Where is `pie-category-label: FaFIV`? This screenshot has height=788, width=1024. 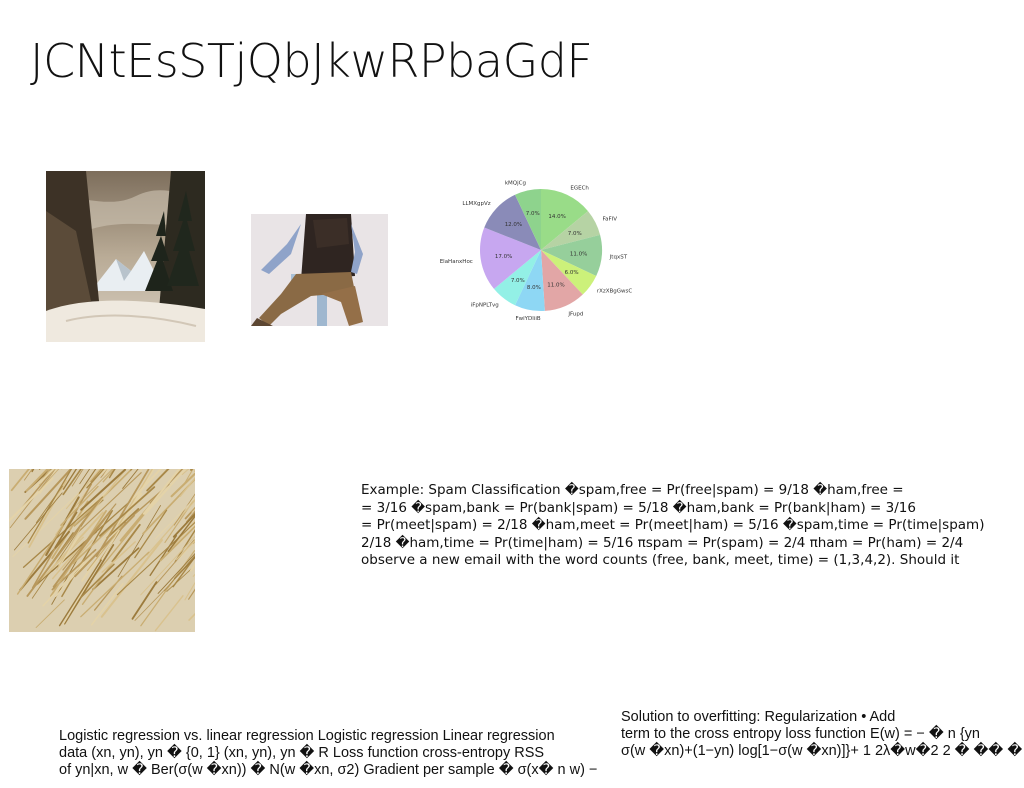 pie-category-label: FaFIV is located at coordinates (609, 220).